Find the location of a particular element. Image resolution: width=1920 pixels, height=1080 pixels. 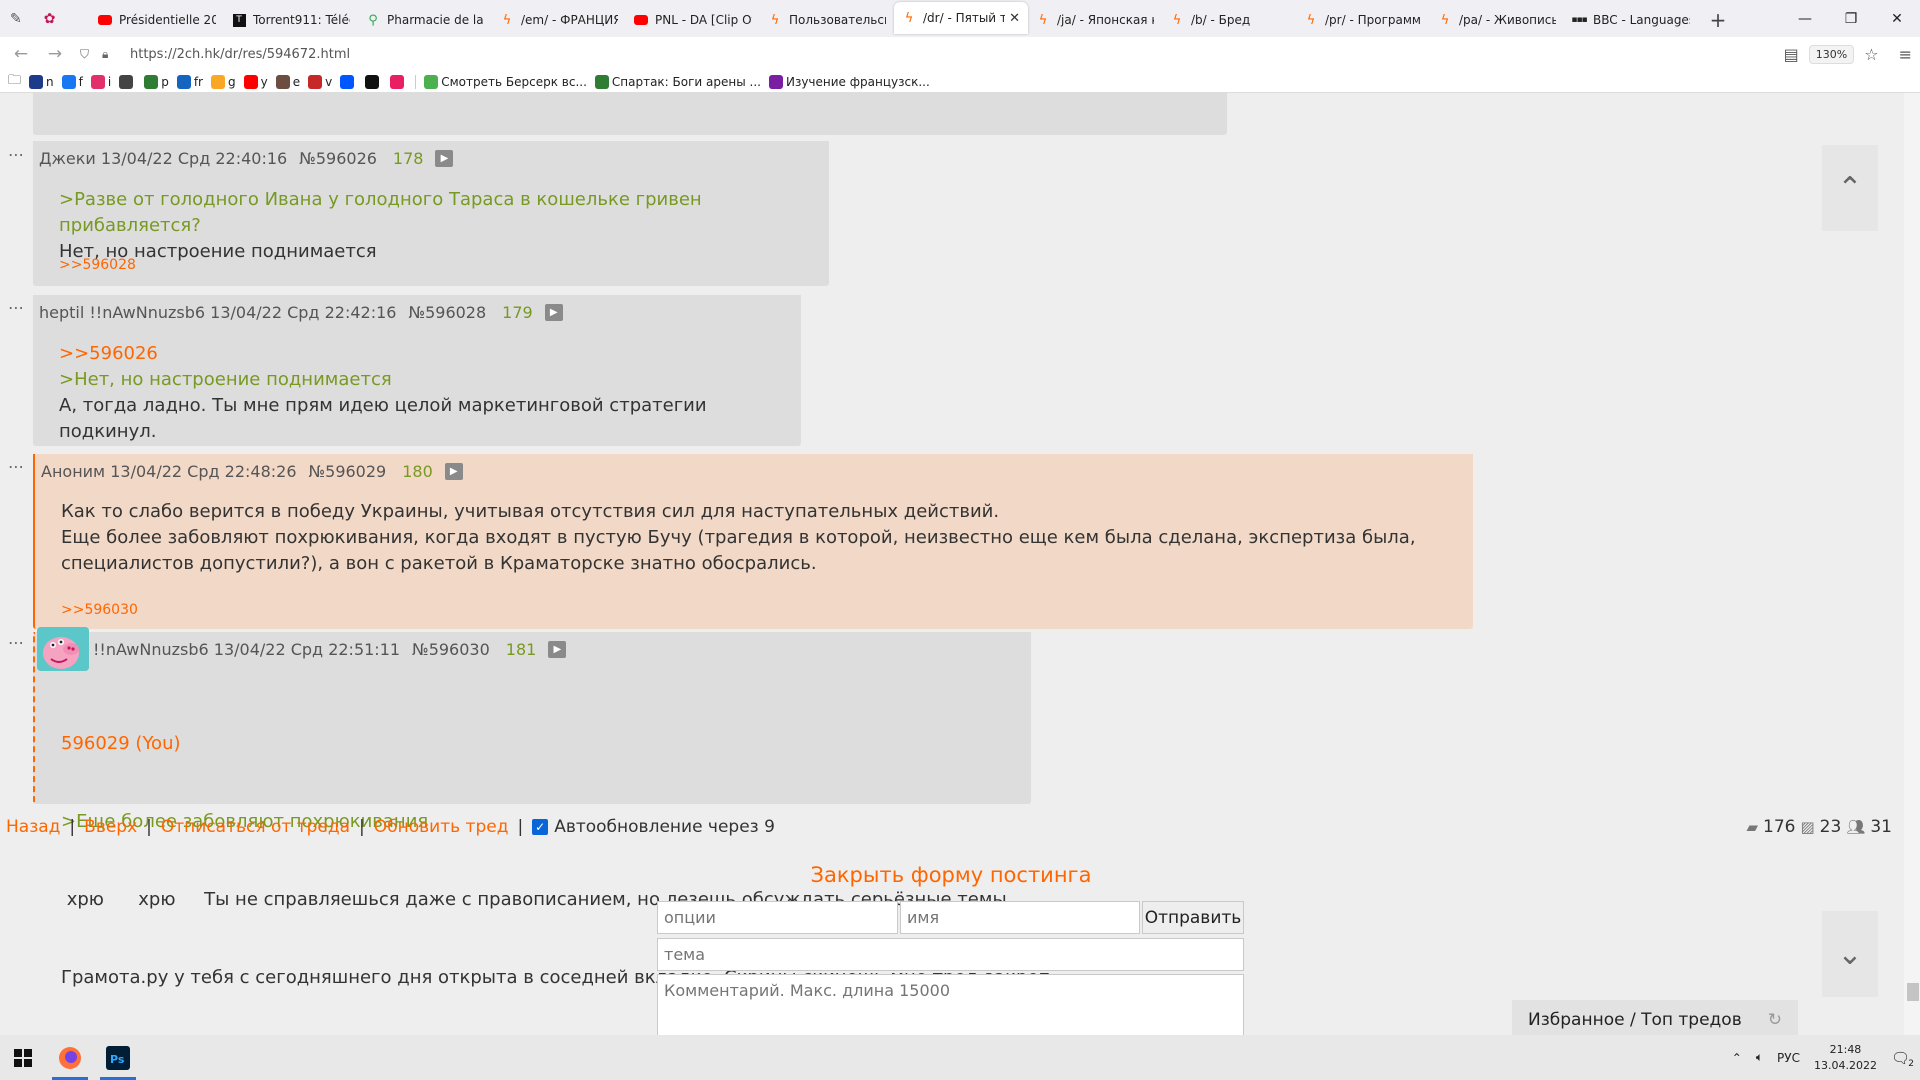

pin-icon: ✎ is located at coordinates (16, 19).